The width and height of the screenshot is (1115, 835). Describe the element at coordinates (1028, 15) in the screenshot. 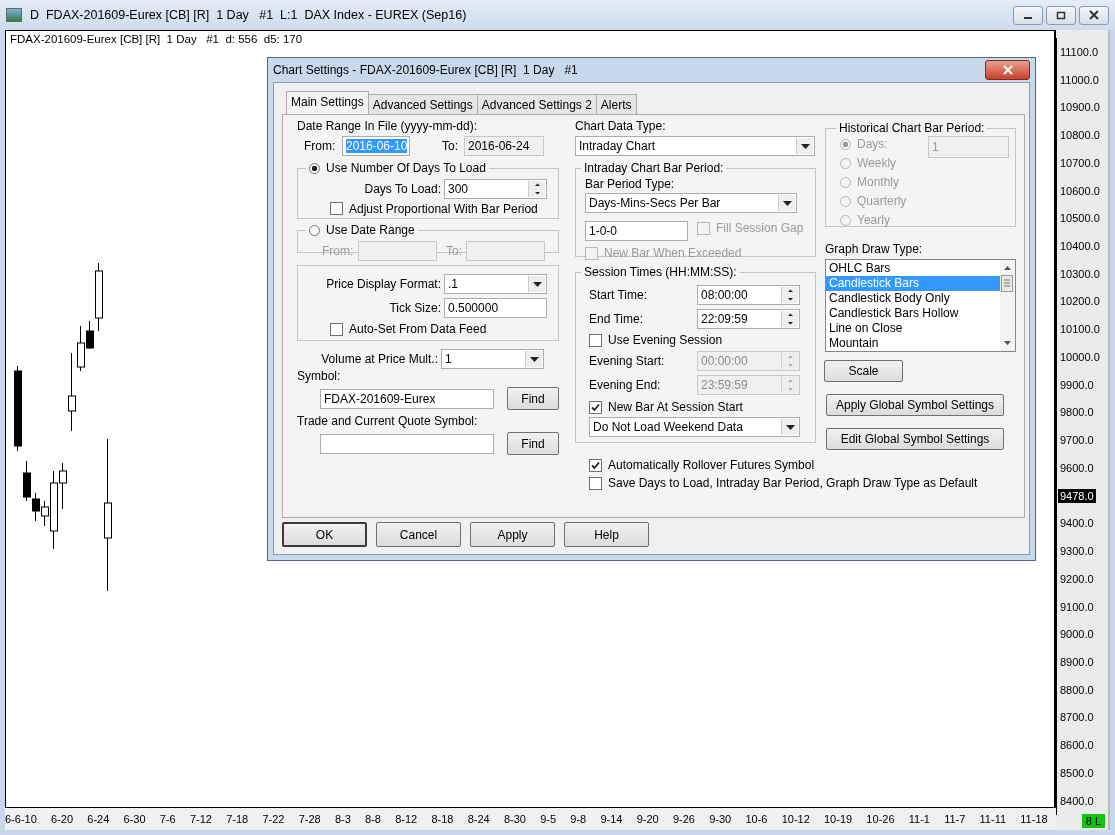

I see `minimize-button` at that location.